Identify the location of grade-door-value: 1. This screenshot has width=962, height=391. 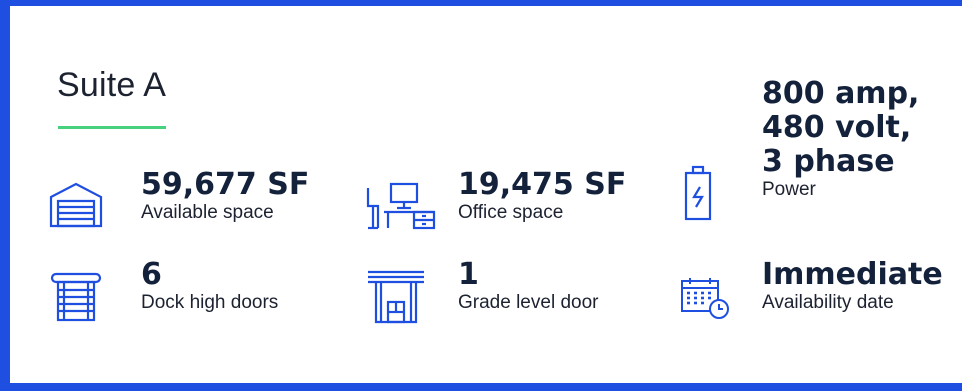
(468, 274).